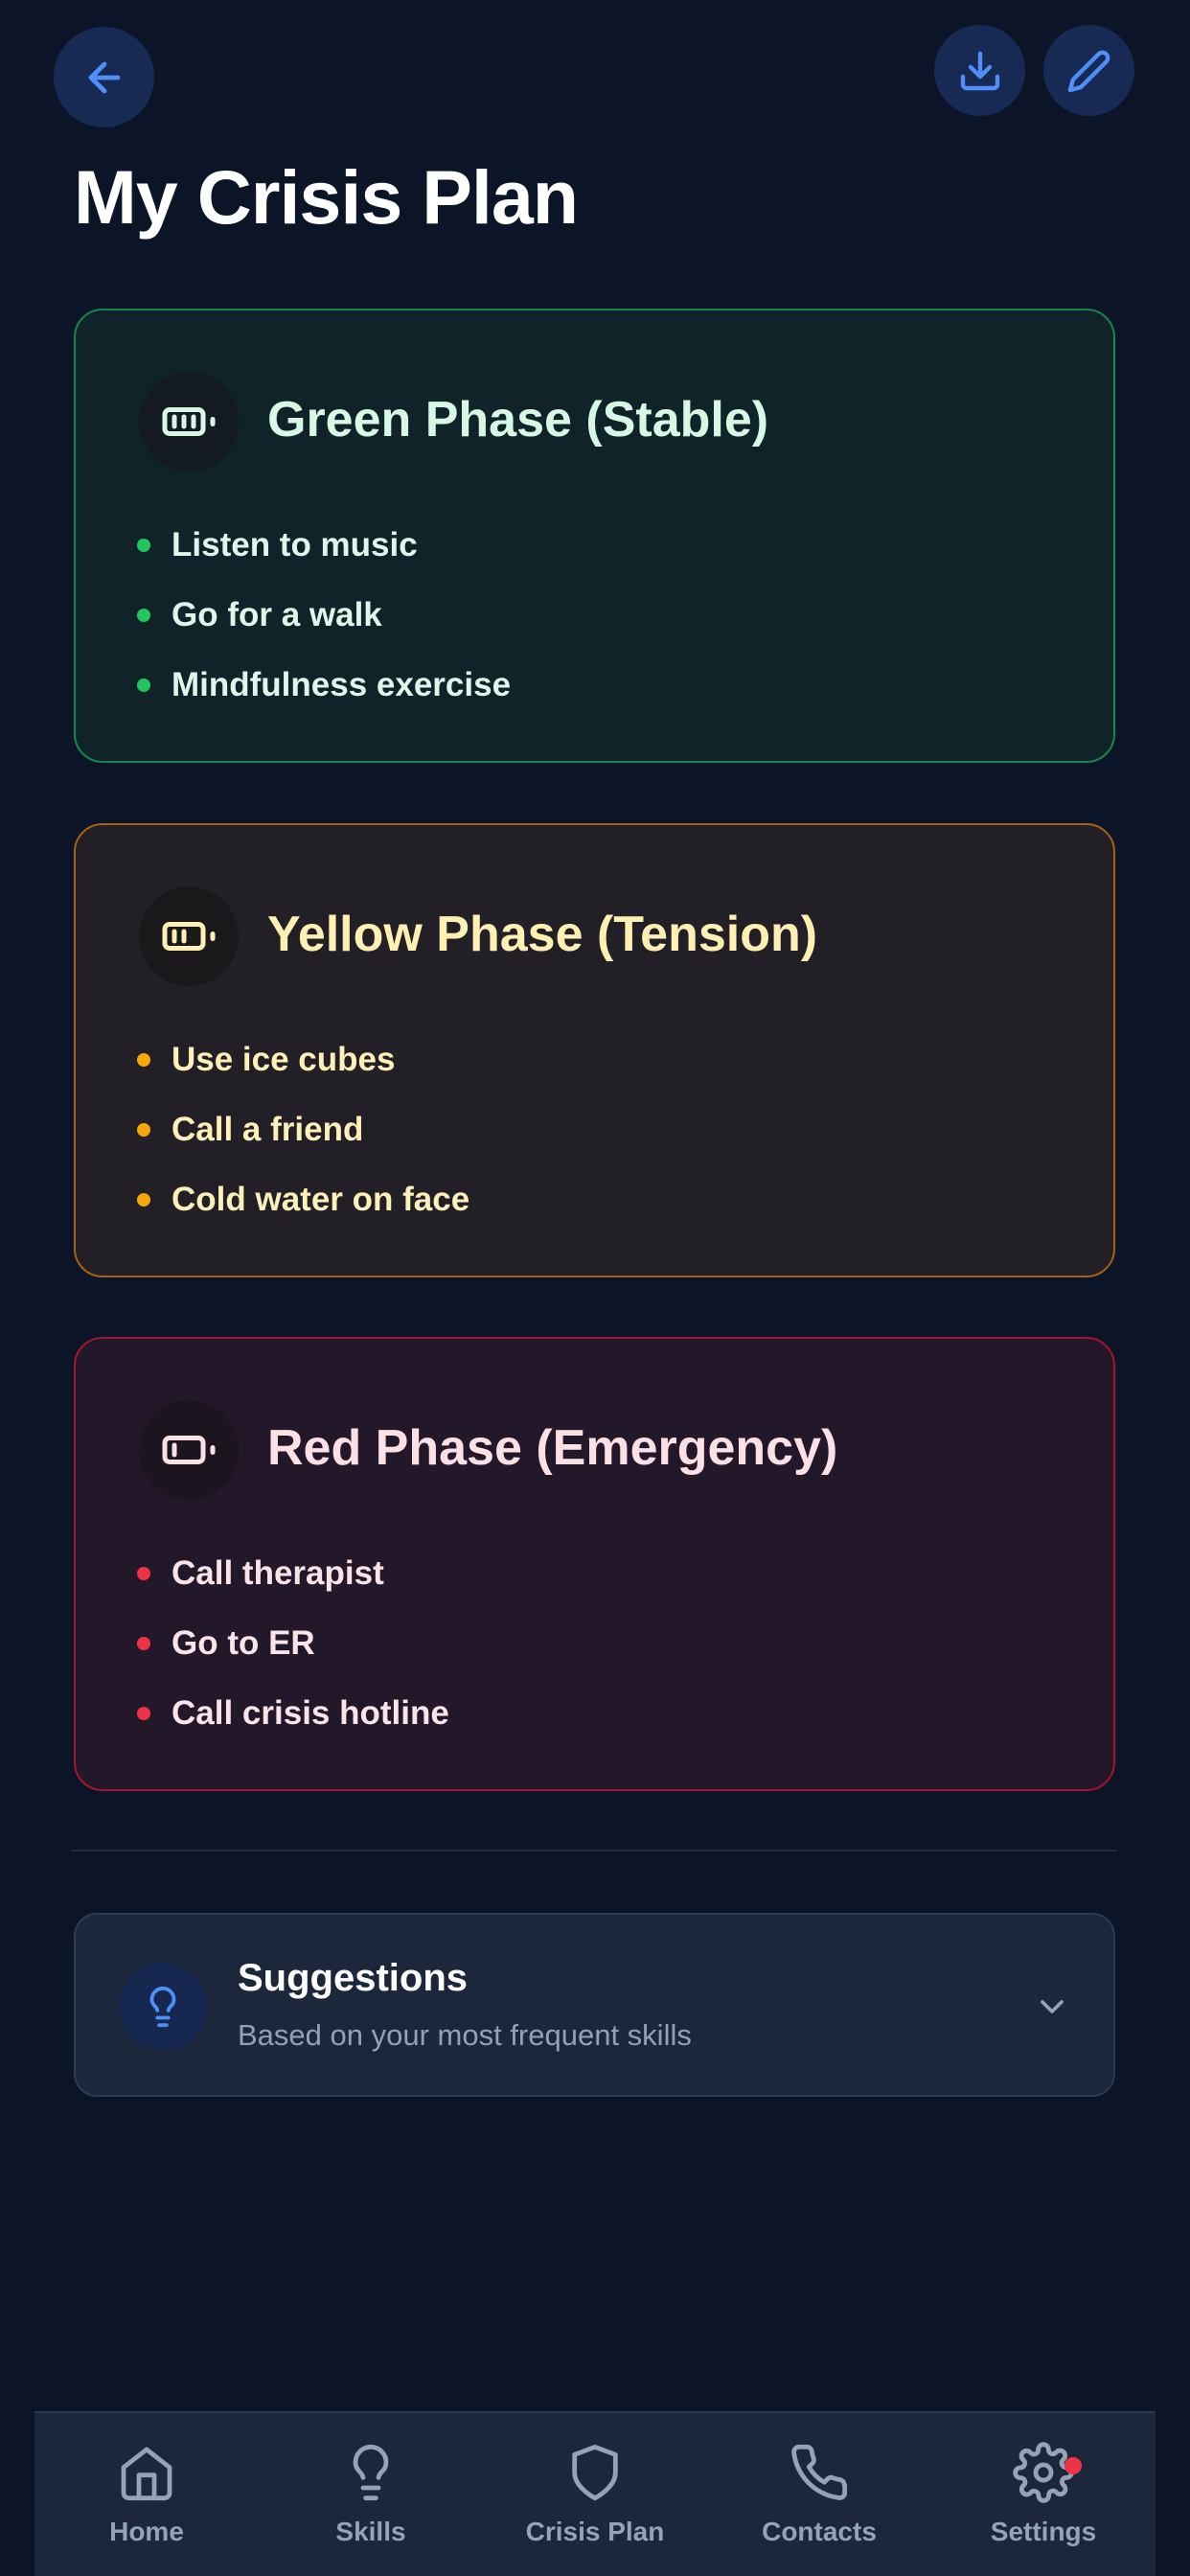 The image size is (1190, 2576). Describe the element at coordinates (326, 197) in the screenshot. I see `page-title: My Crisis Plan` at that location.